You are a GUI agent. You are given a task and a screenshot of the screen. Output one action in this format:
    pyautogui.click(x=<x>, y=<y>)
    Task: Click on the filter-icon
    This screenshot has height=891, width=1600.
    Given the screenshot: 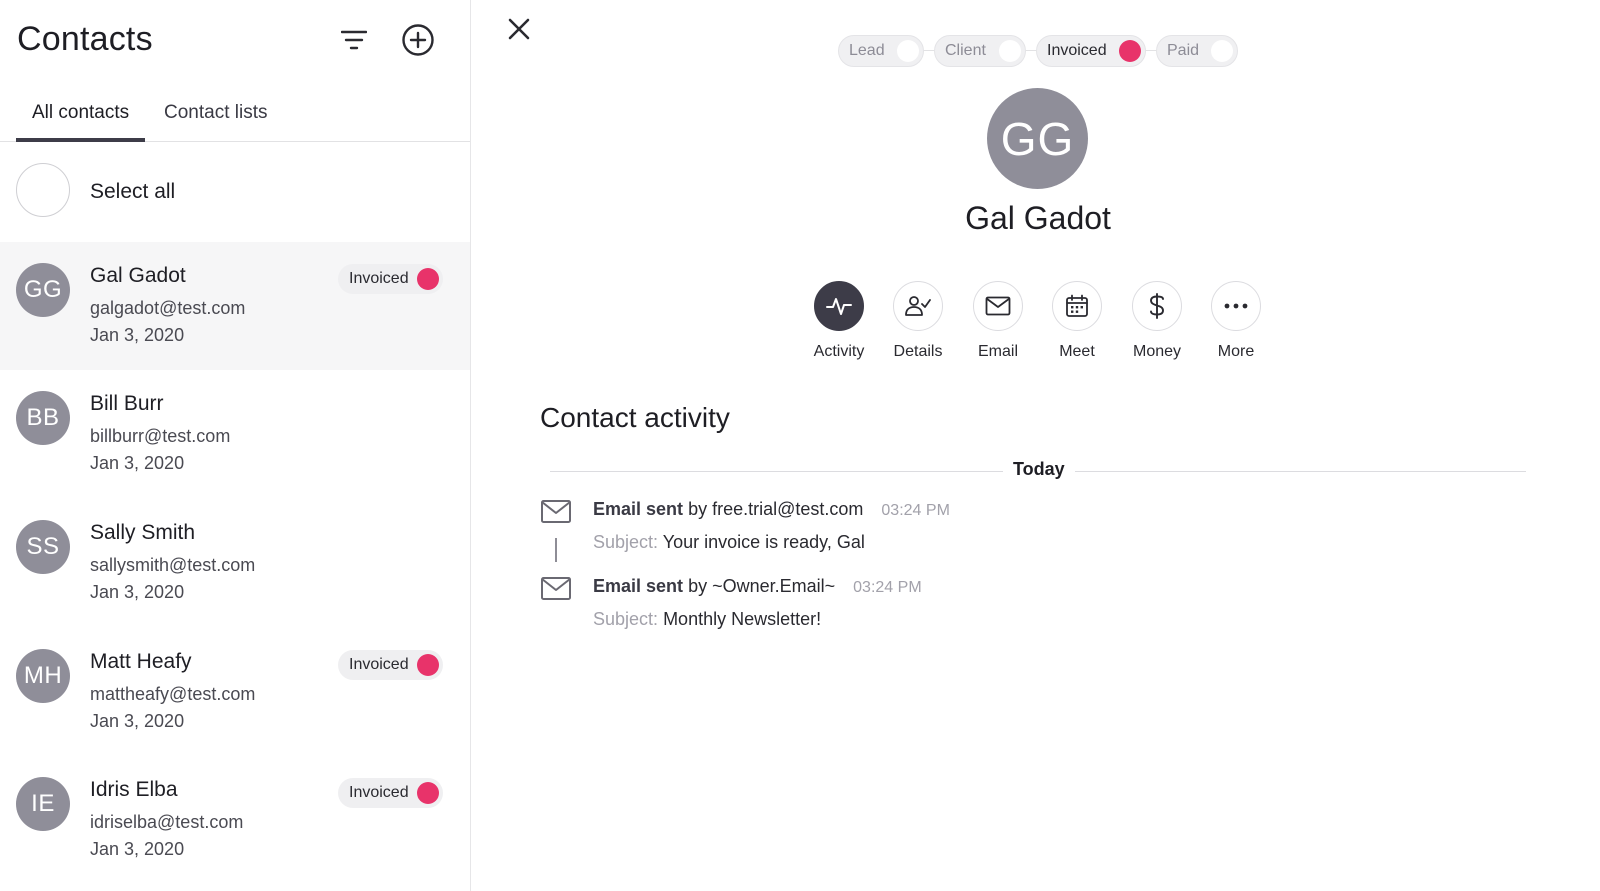 What is the action you would take?
    pyautogui.click(x=354, y=40)
    